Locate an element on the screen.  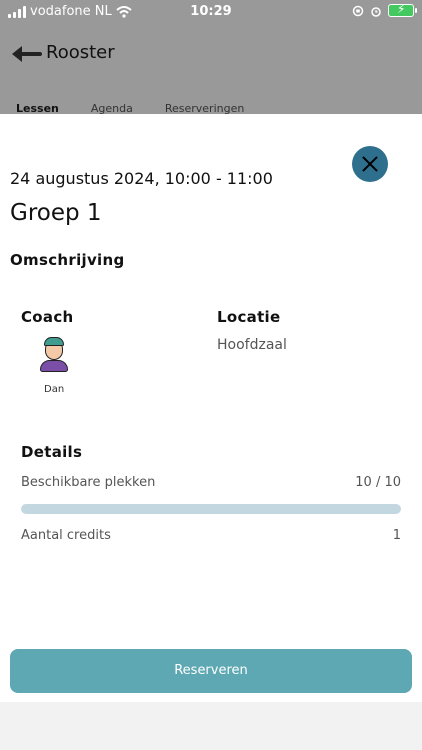
details-heading: Details is located at coordinates (52, 452).